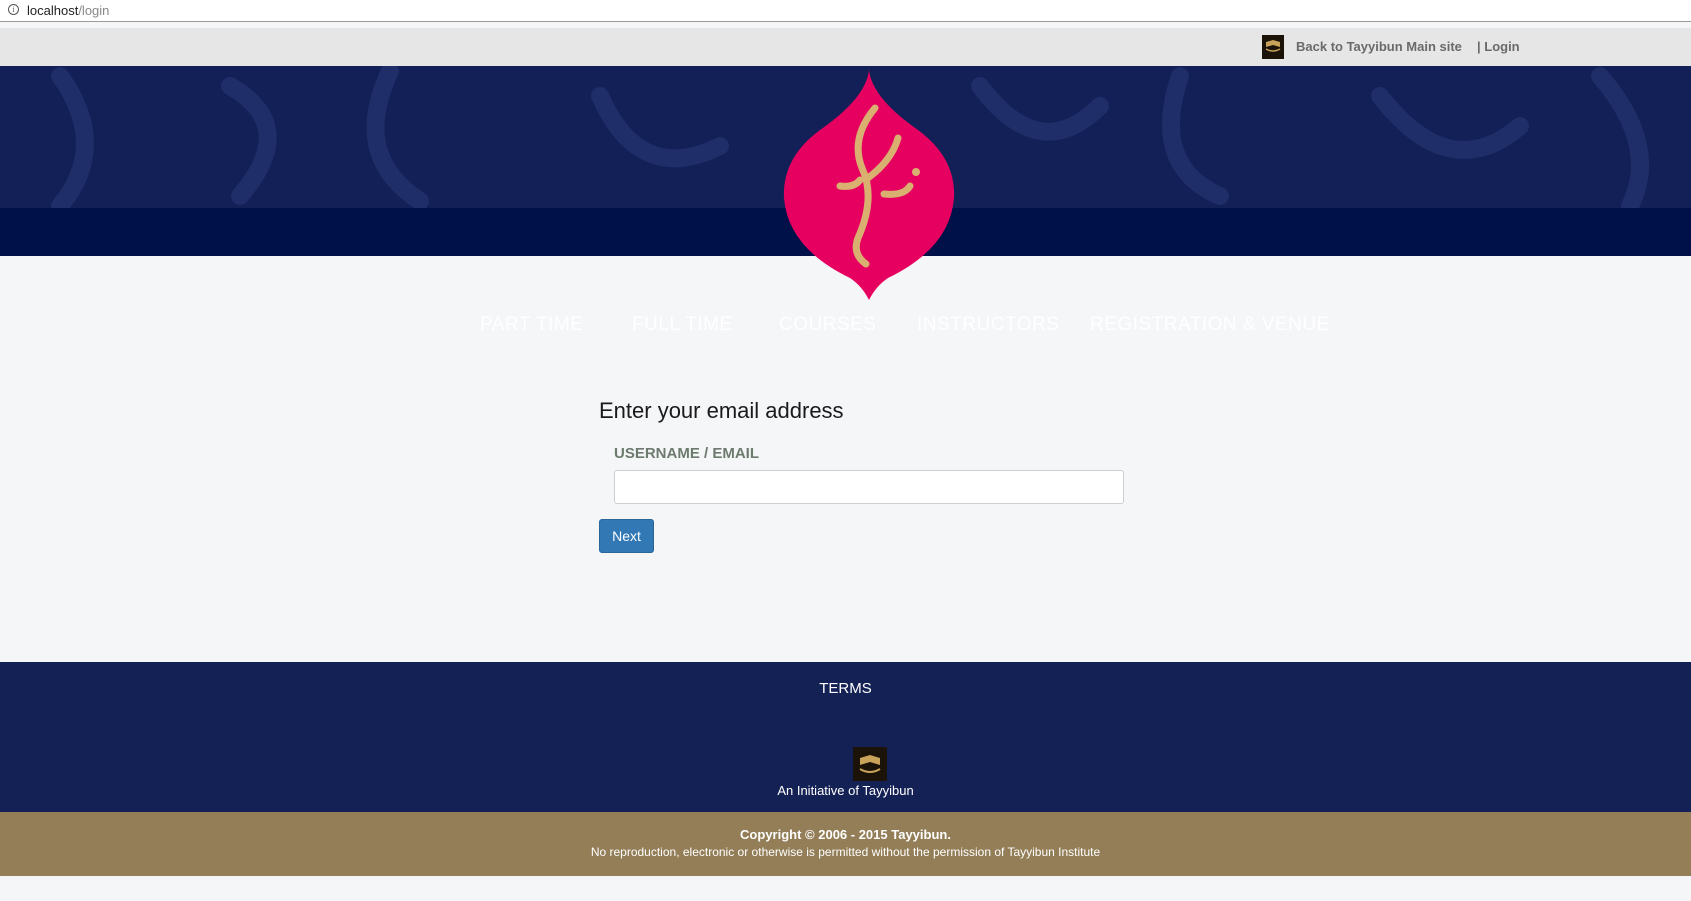 This screenshot has height=901, width=1691. Describe the element at coordinates (845, 688) in the screenshot. I see `terms-link: TERMS` at that location.